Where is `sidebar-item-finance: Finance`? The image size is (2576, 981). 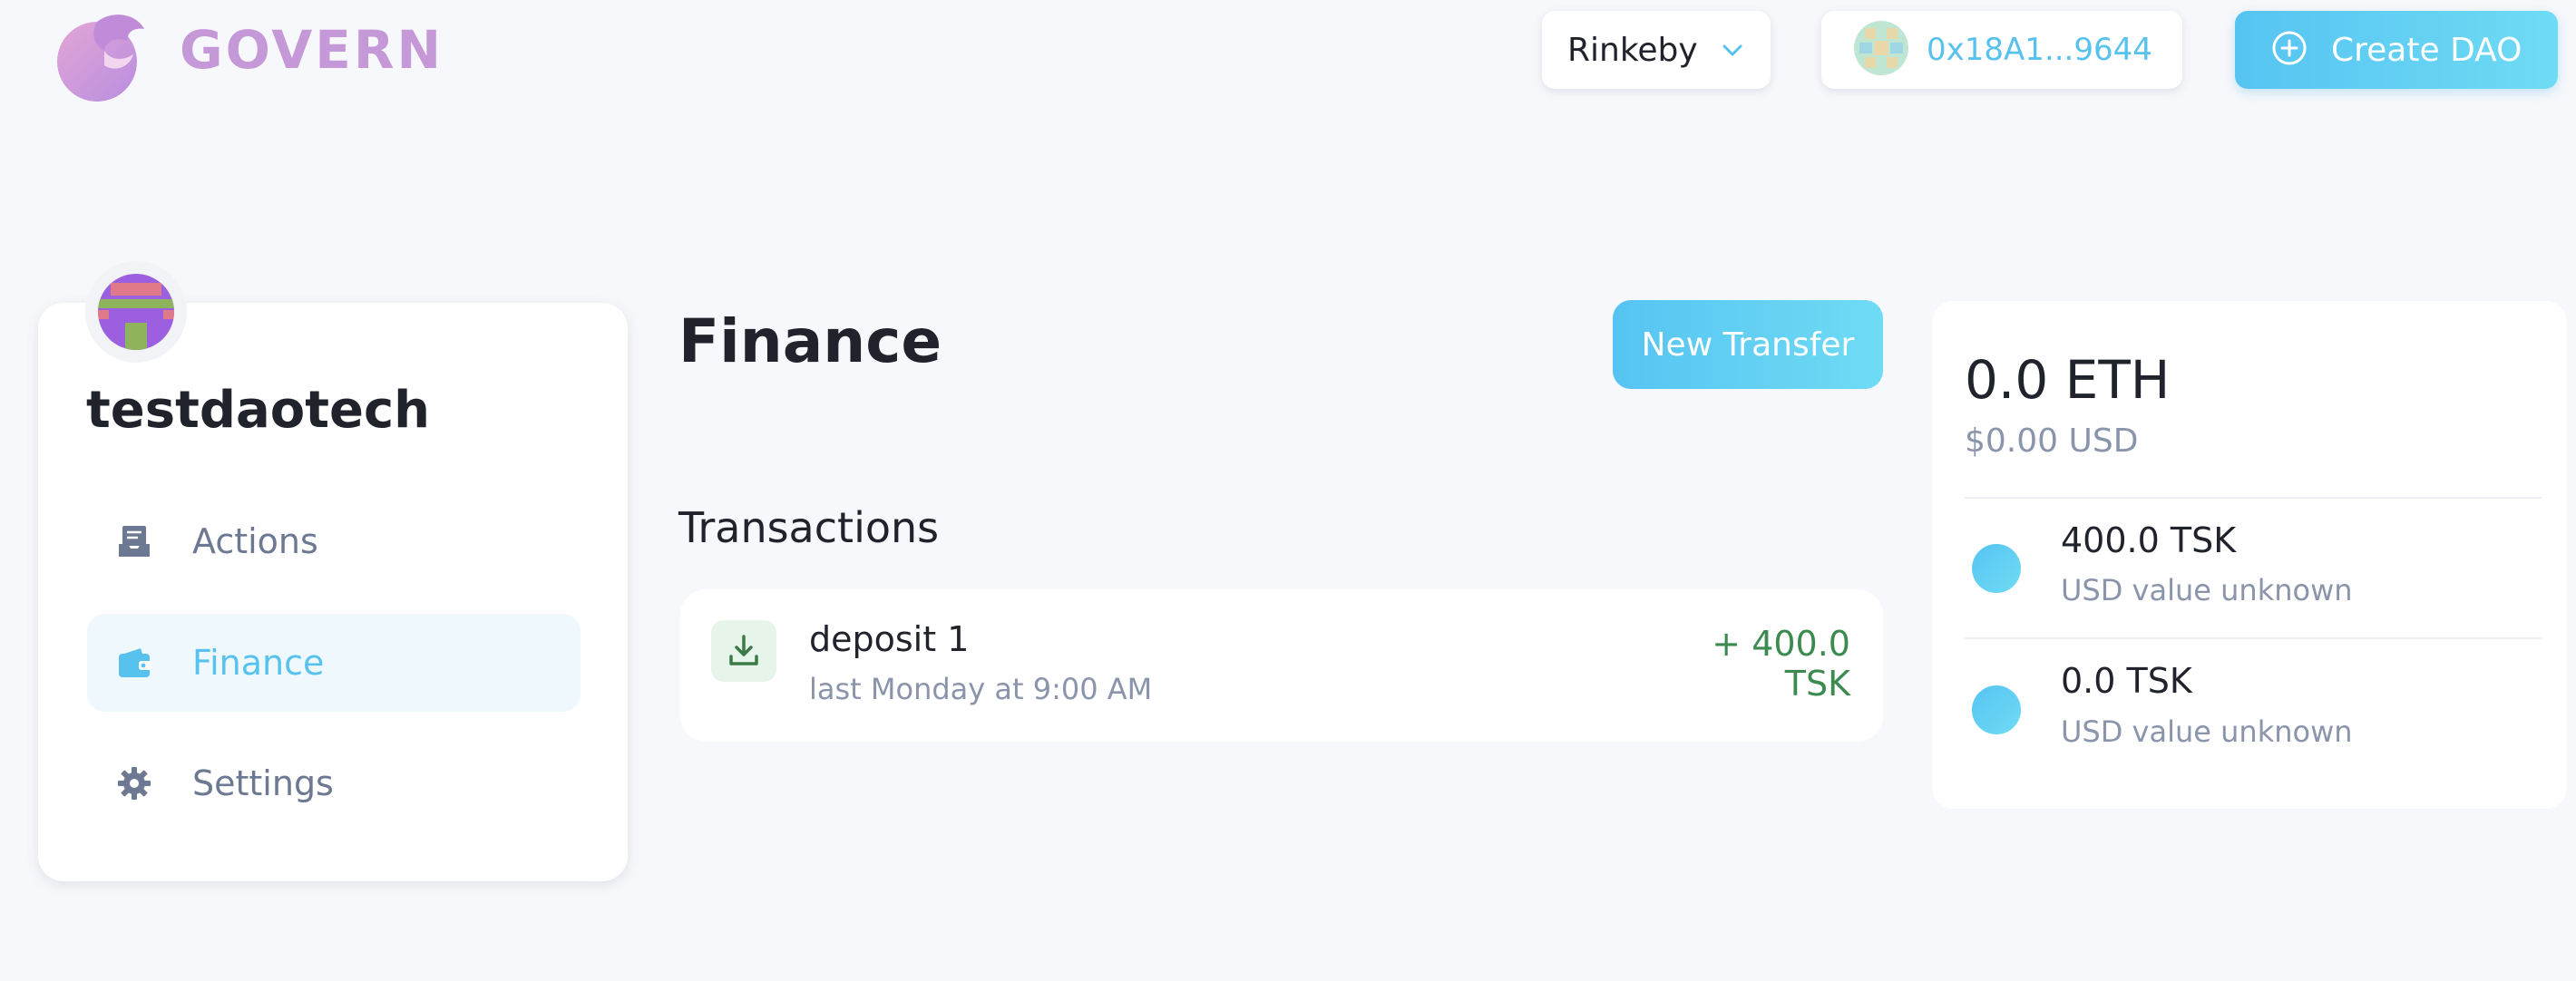 sidebar-item-finance: Finance is located at coordinates (334, 663).